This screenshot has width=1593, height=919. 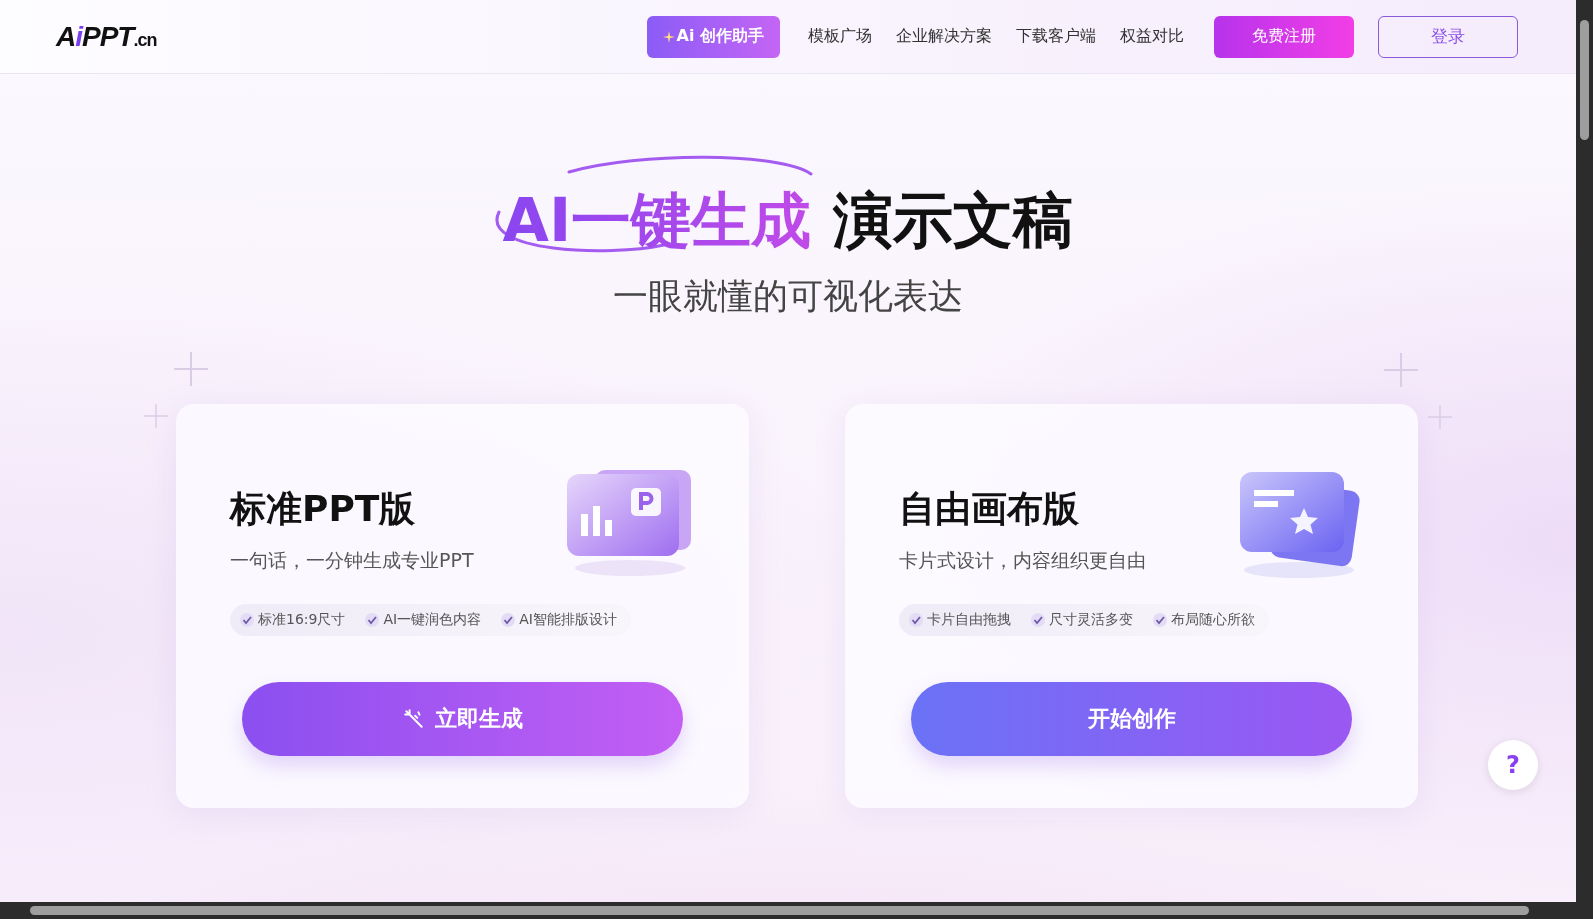 What do you see at coordinates (1131, 719) in the screenshot?
I see `generate-button: 开始创作` at bounding box center [1131, 719].